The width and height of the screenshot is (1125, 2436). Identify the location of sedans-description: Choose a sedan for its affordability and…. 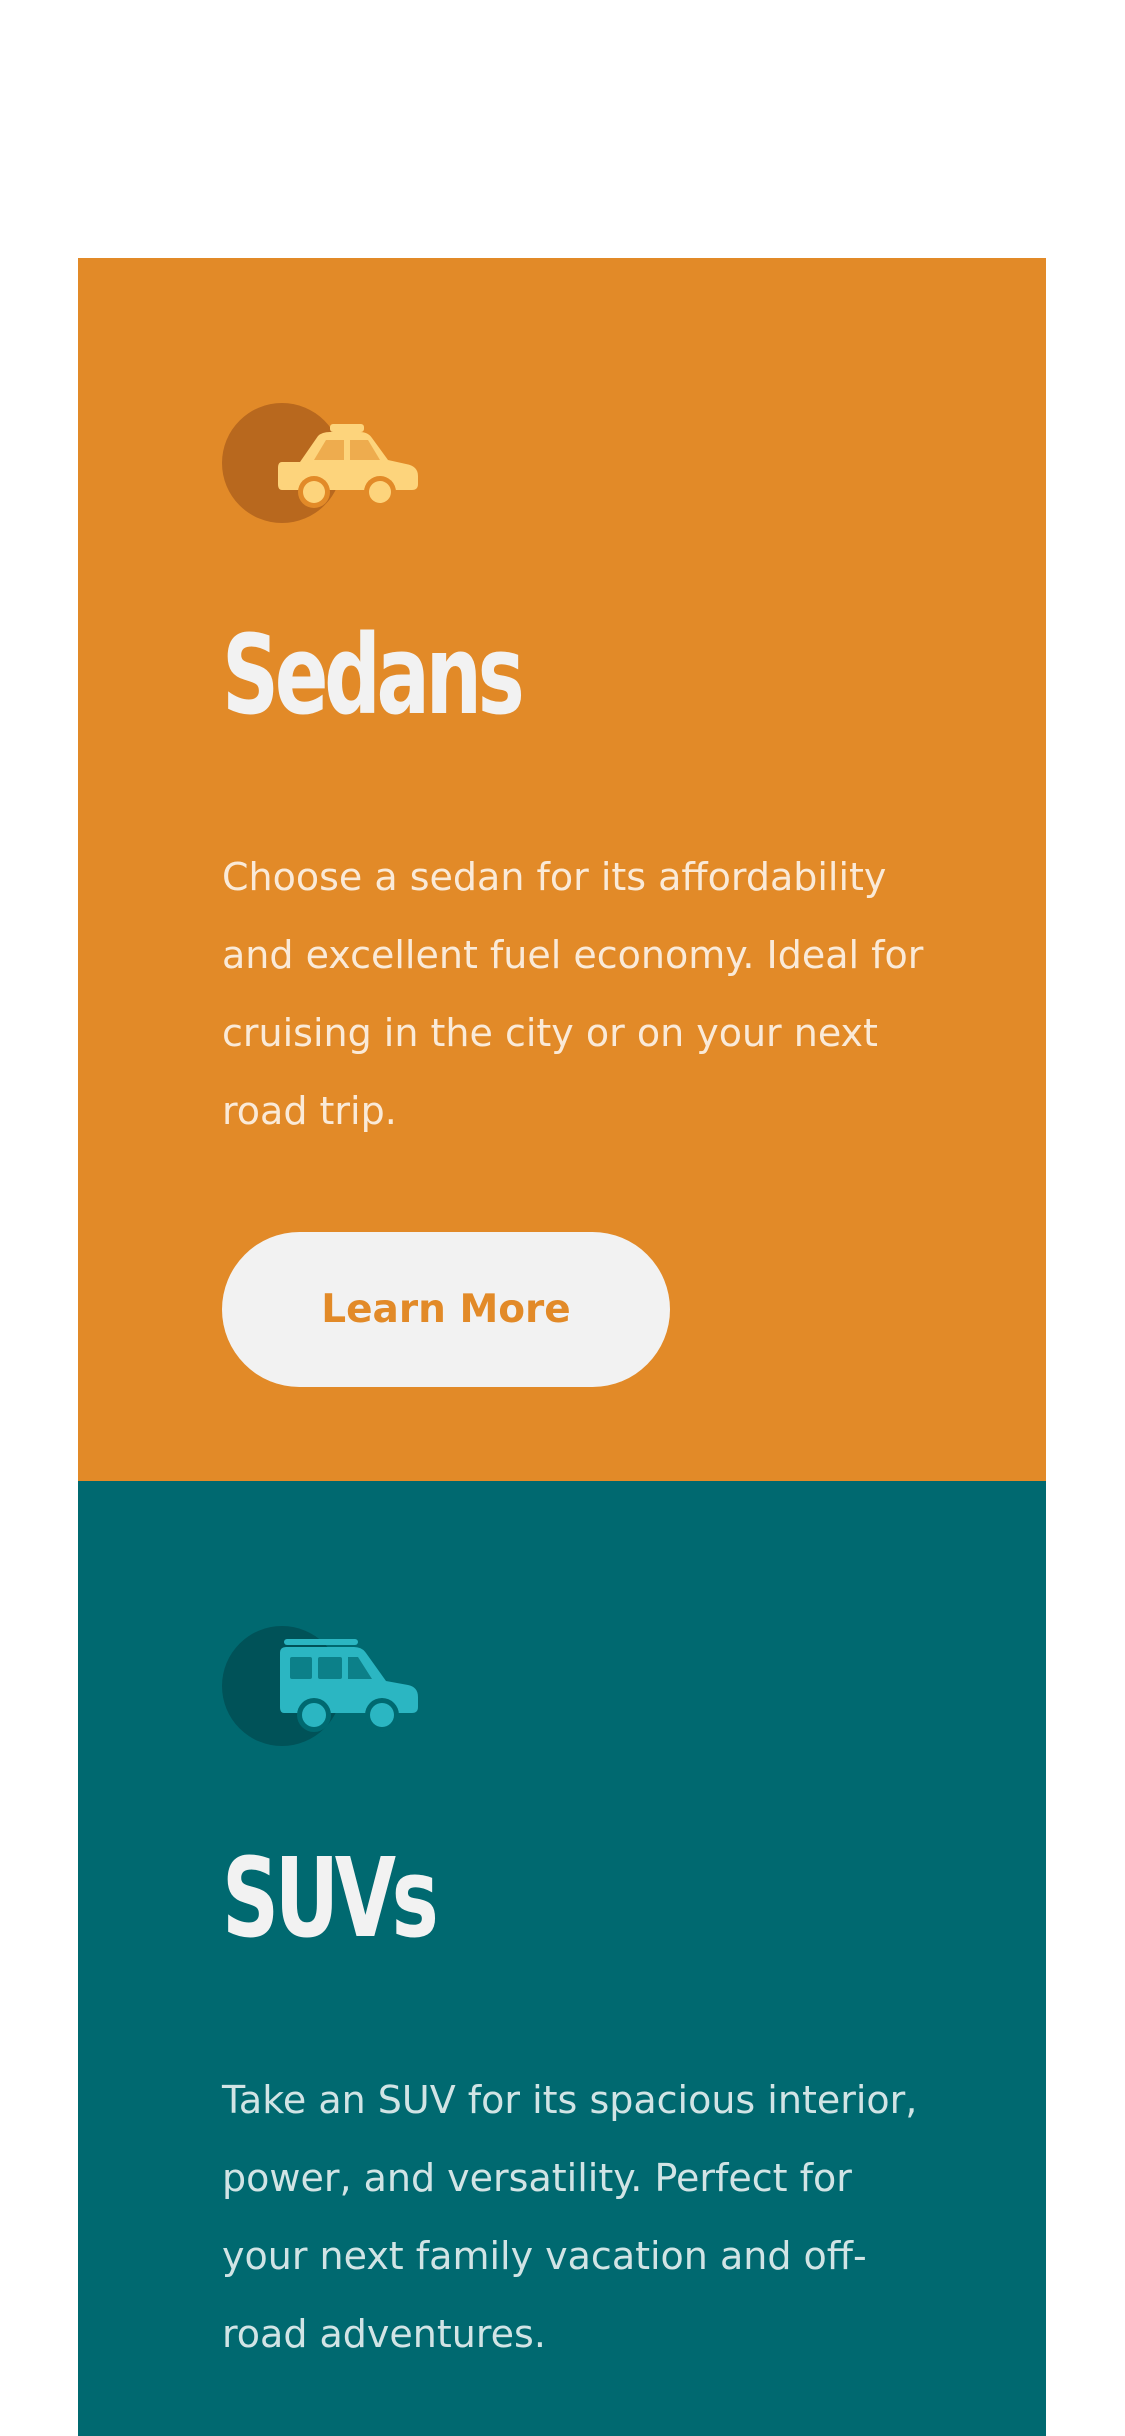
(573, 994).